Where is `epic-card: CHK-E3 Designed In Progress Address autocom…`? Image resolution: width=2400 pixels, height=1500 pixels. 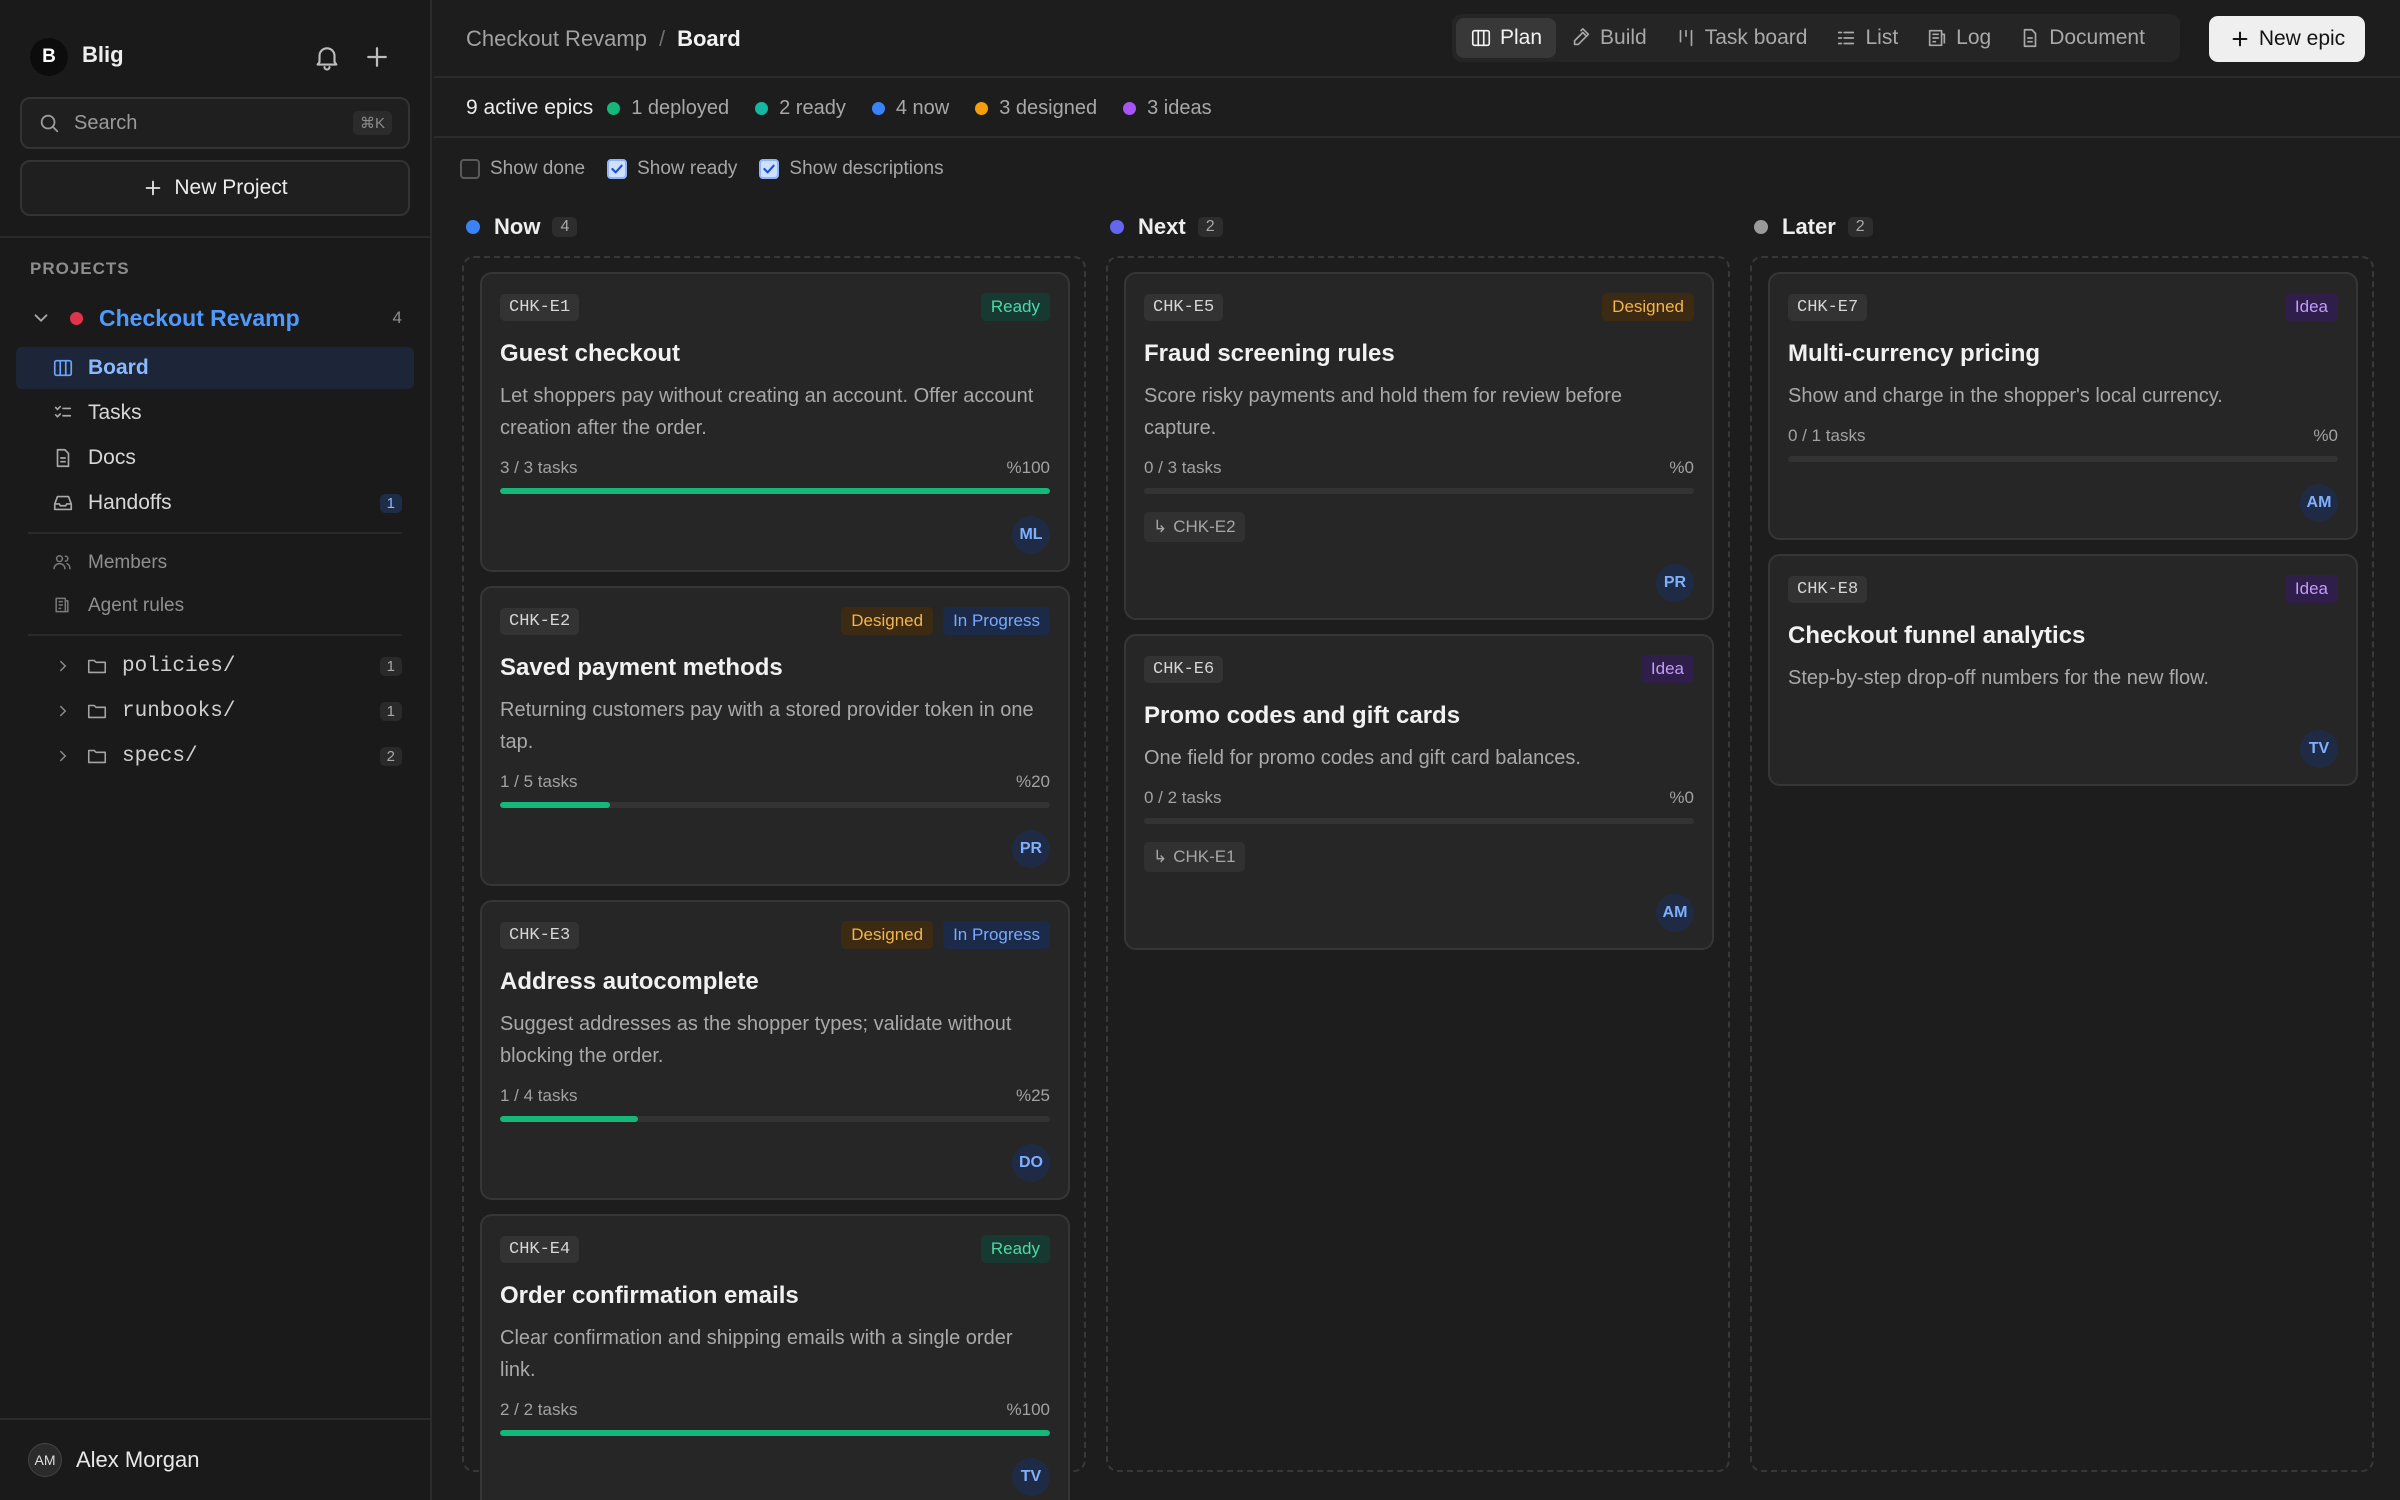 epic-card: CHK-E3 Designed In Progress Address autocom… is located at coordinates (775, 1050).